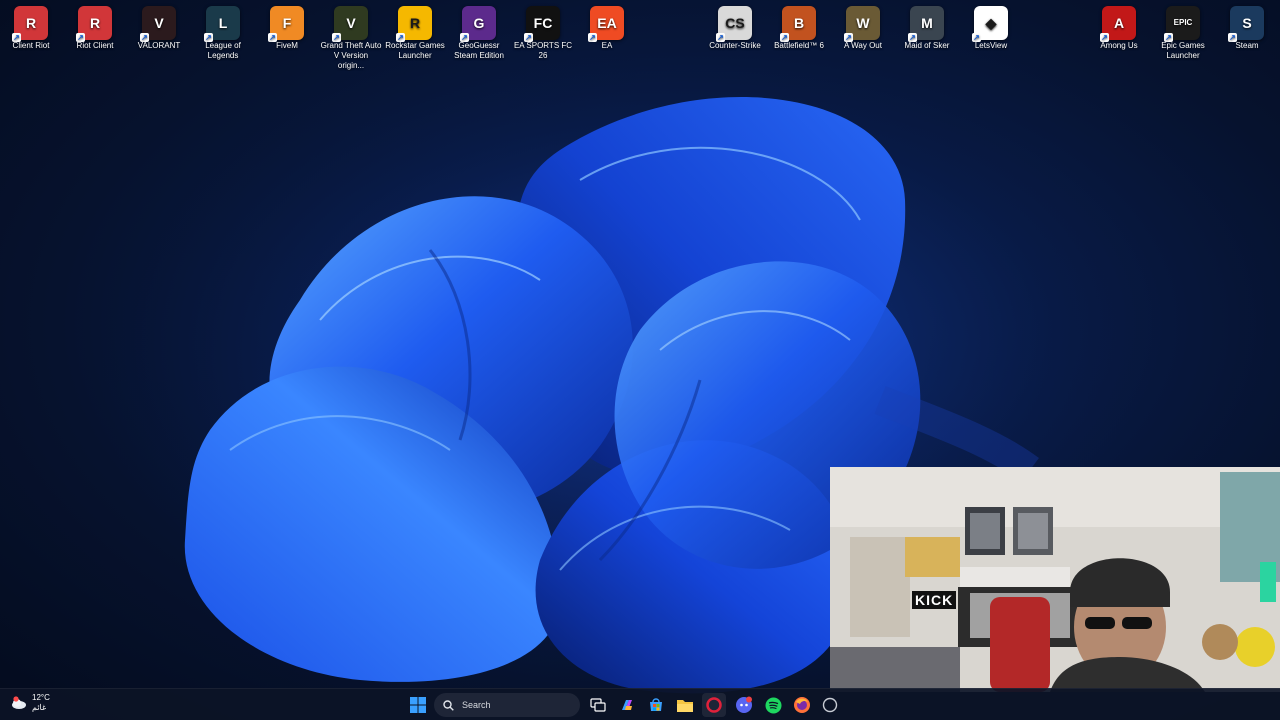  What do you see at coordinates (798, 24) in the screenshot?
I see `battlefield-icon: B ↗` at bounding box center [798, 24].